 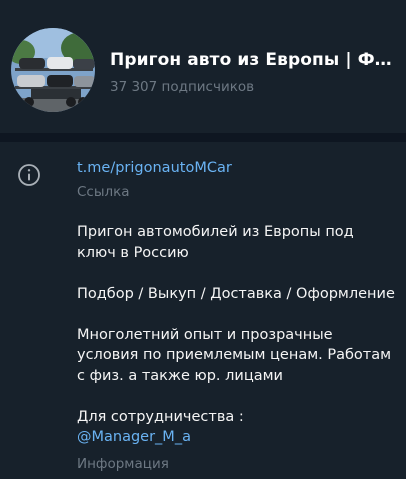 I want to click on info-icon, so click(x=29, y=175).